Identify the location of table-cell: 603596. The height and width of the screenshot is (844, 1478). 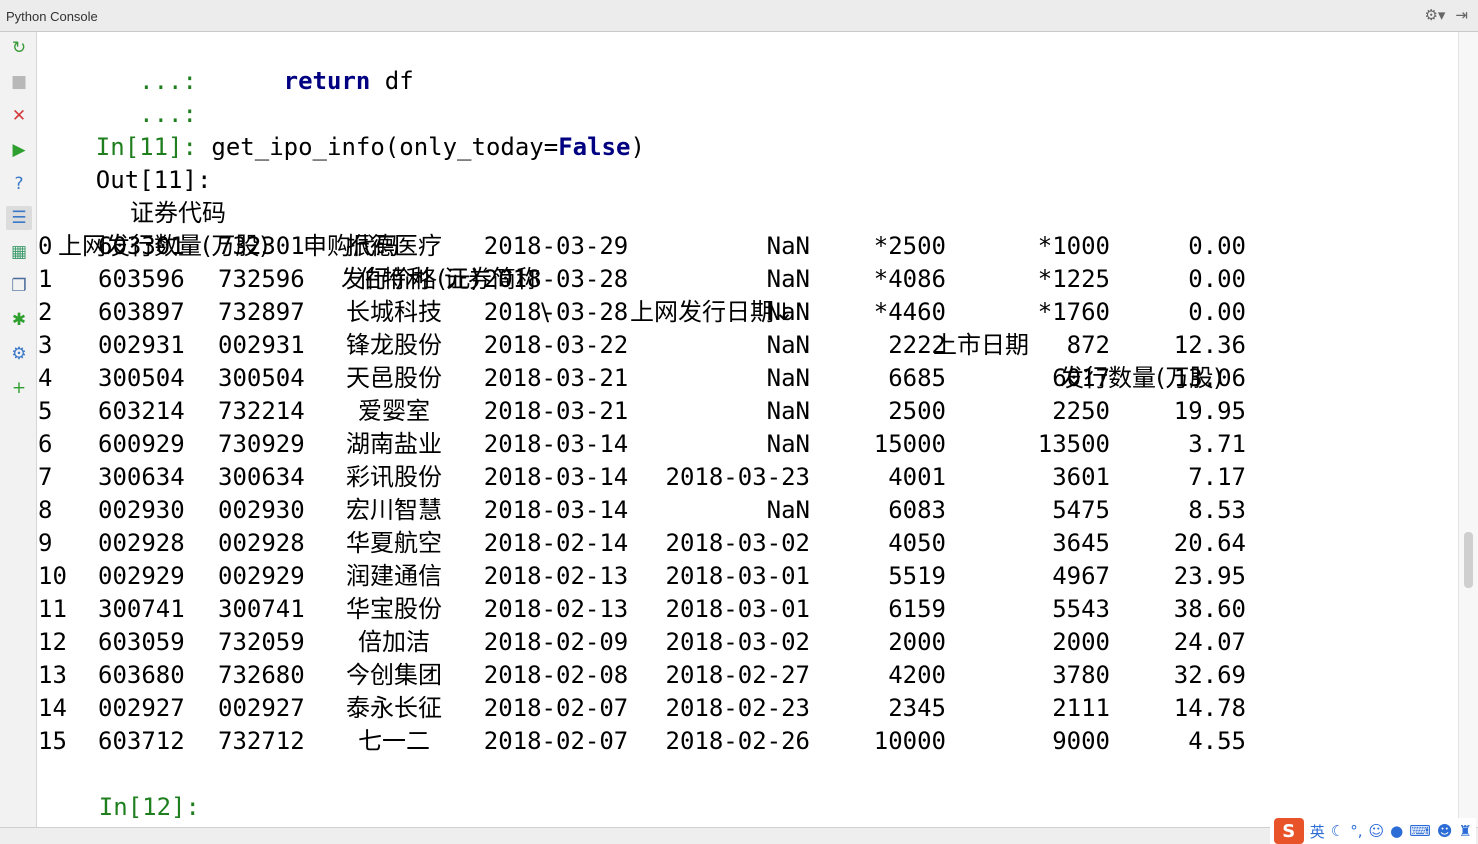
(141, 279).